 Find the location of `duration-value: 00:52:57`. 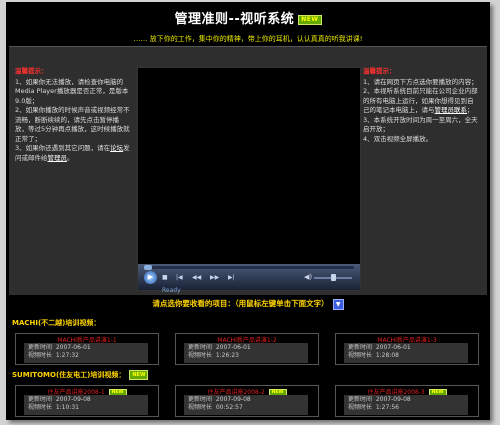

duration-value: 00:52:57 is located at coordinates (229, 407).